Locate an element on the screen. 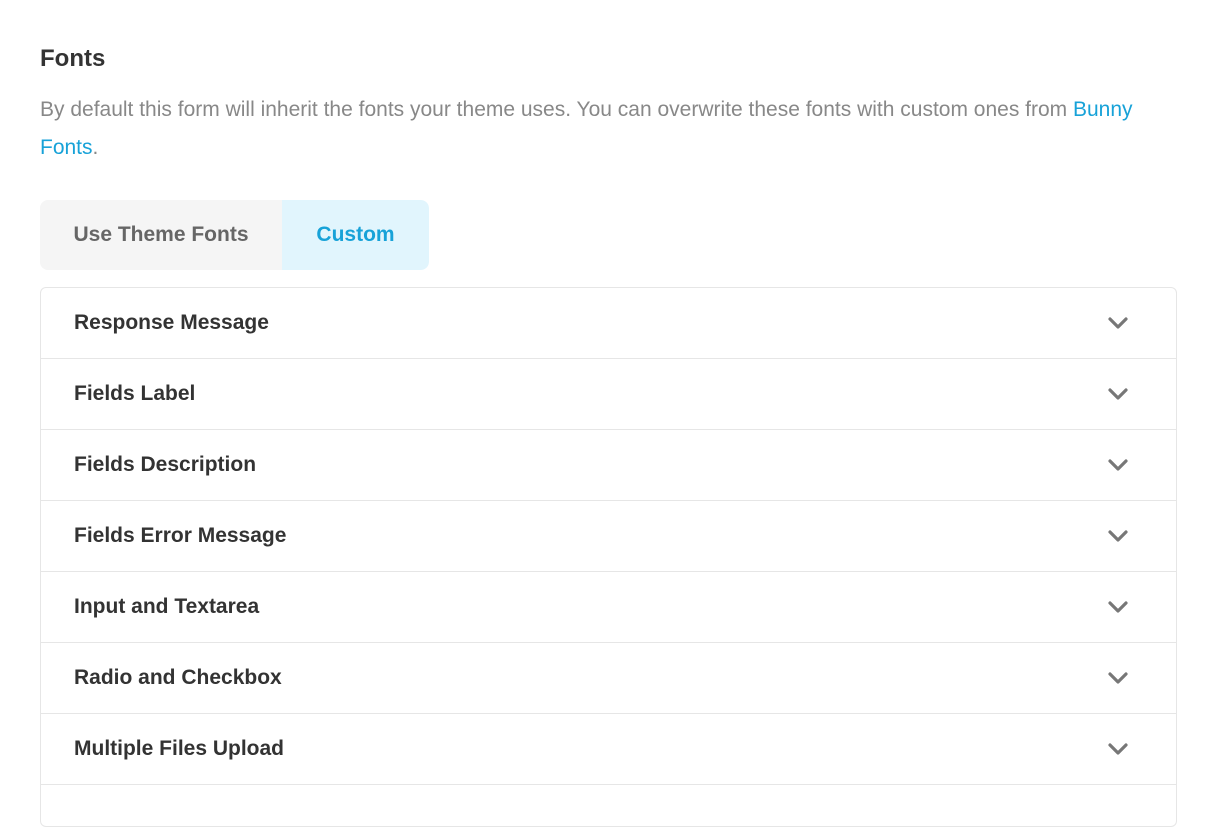 The width and height of the screenshot is (1220, 827). accordion-item-fields-label: Fields Label is located at coordinates (608, 394).